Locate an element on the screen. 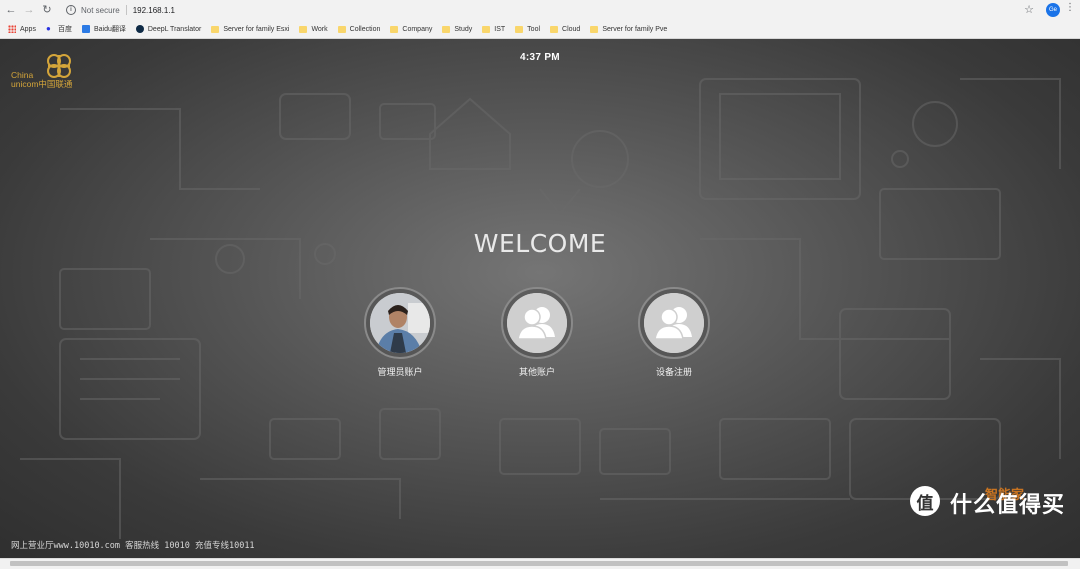 This screenshot has width=1080, height=569. account-admin: 管理员账户 is located at coordinates (400, 332).